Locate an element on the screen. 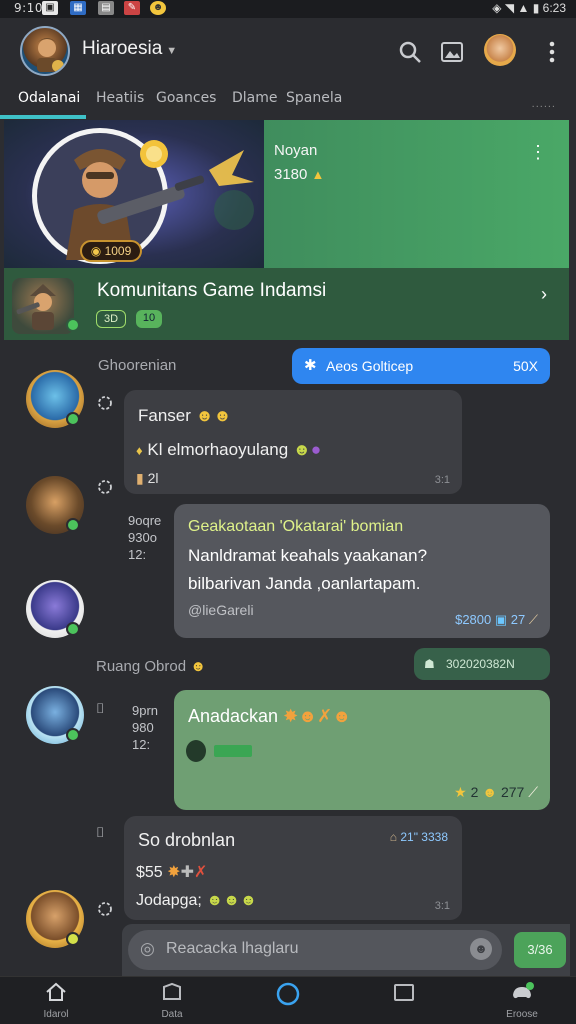 The height and width of the screenshot is (1024, 576). message-4-meta-text: 21" 3338 is located at coordinates (424, 837).